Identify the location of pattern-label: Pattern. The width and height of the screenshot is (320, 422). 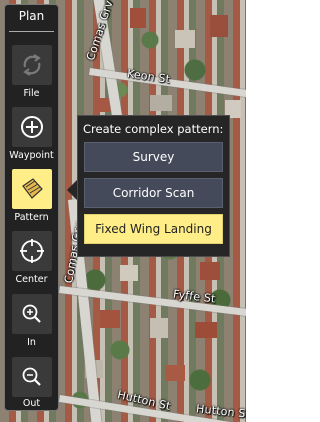
(31, 217).